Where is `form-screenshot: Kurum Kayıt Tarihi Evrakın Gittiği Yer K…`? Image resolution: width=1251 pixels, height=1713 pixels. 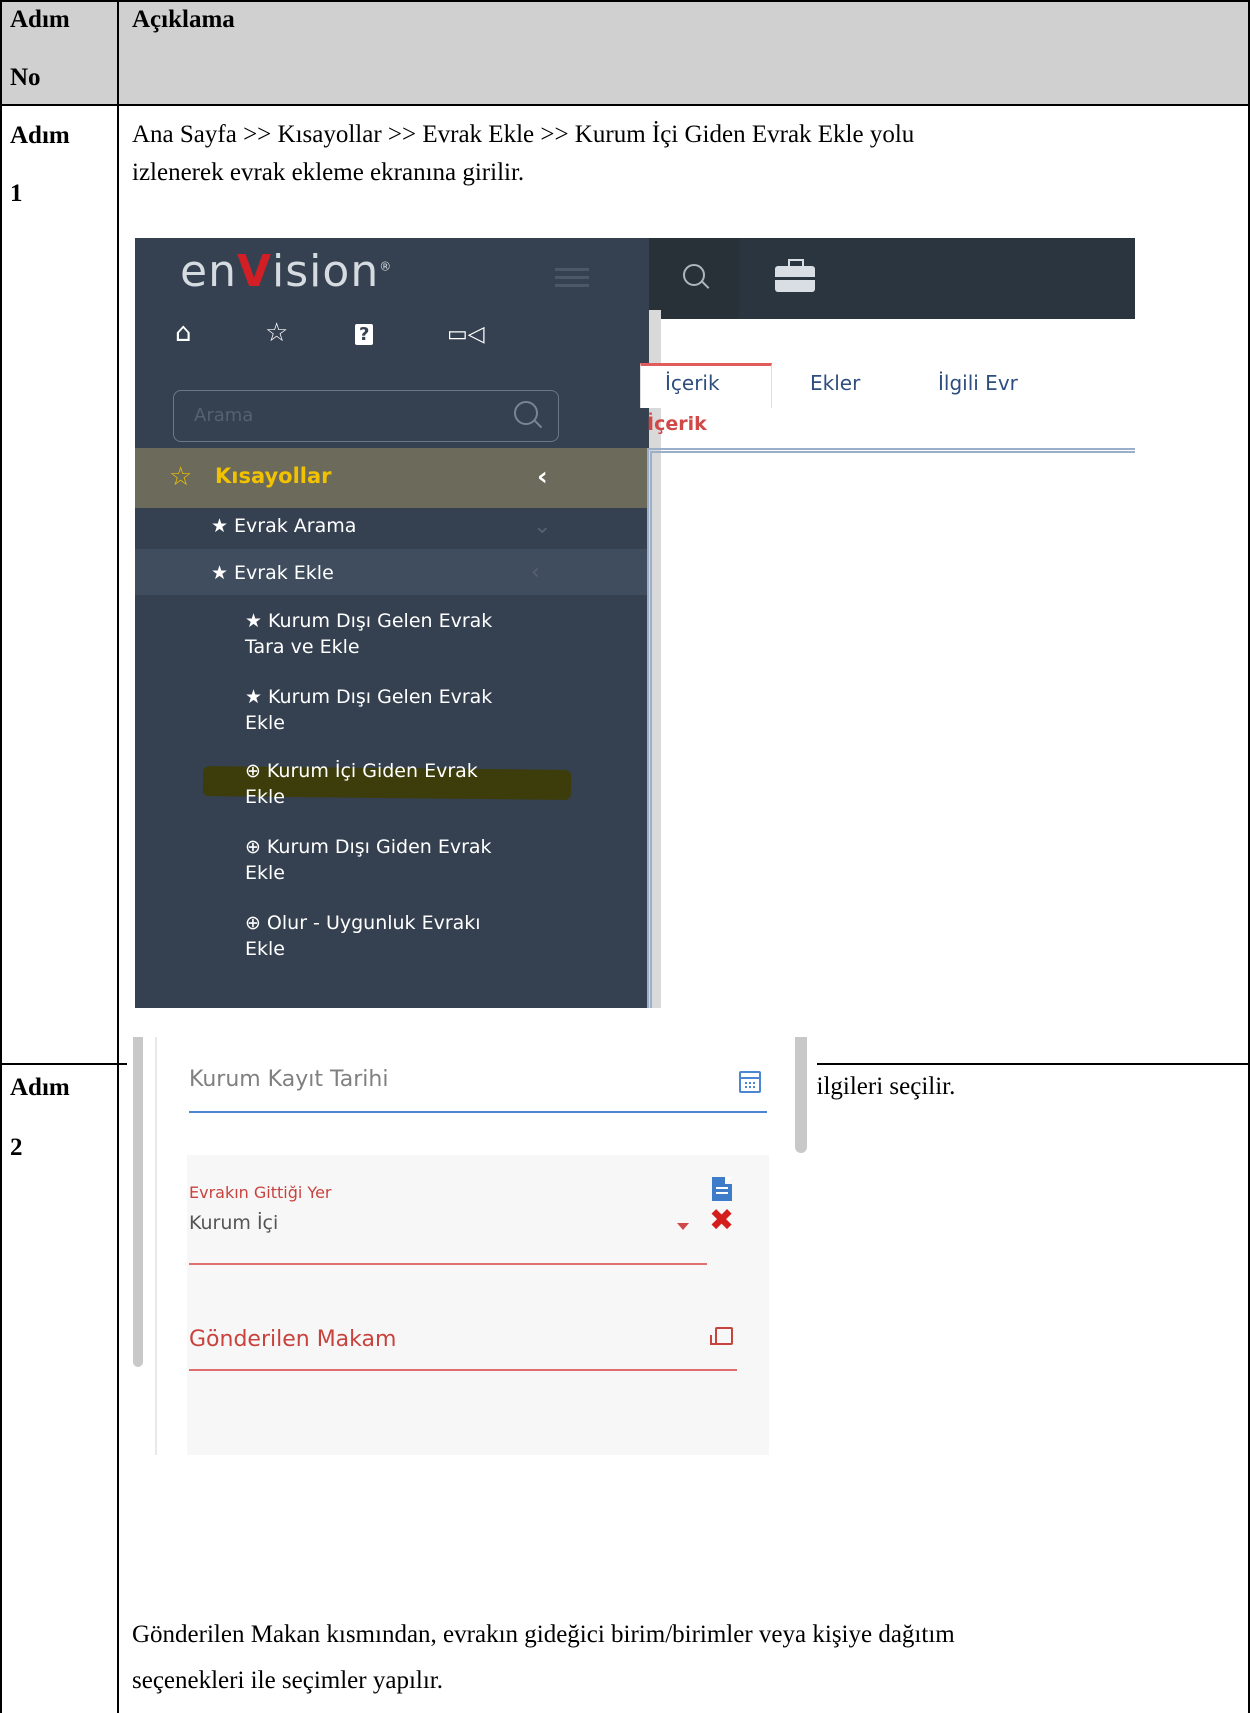 form-screenshot: Kurum Kayıt Tarihi Evrakın Gittiği Yer K… is located at coordinates (472, 1246).